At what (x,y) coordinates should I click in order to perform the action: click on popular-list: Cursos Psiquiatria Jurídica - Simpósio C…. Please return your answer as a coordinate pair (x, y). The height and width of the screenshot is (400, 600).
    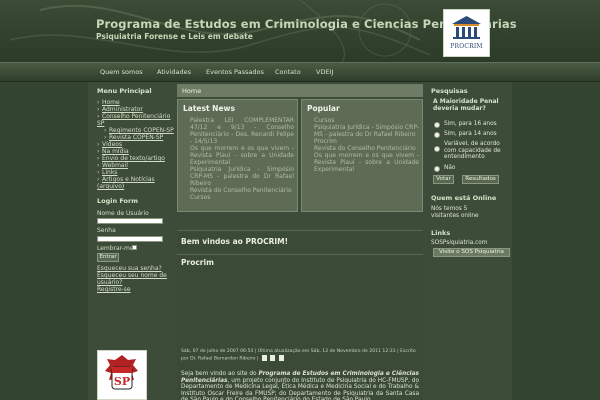
    Looking at the image, I should click on (366, 145).